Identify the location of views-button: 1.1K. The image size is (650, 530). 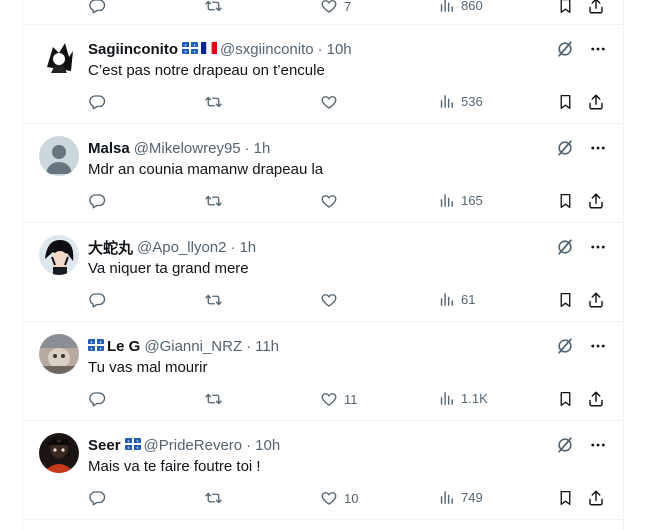
(463, 398).